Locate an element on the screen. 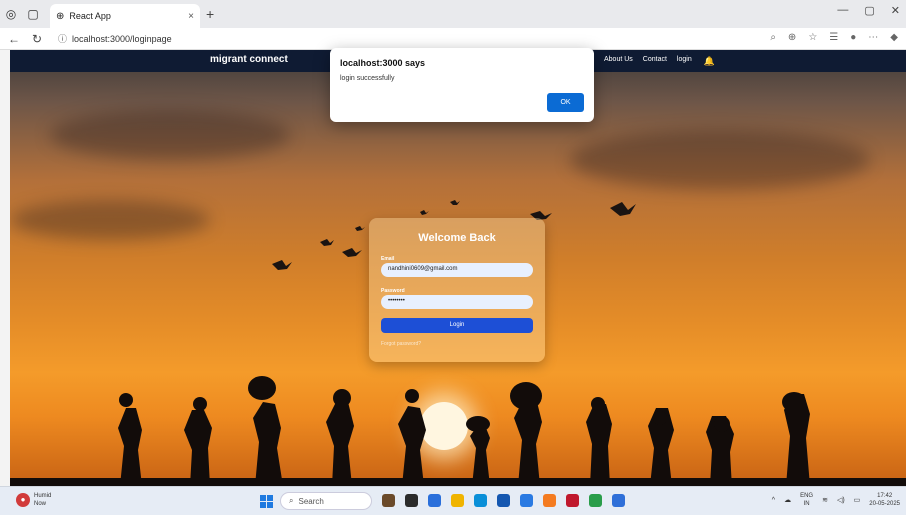 This screenshot has height=515, width=906. globe-icon: ⊕ is located at coordinates (60, 16).